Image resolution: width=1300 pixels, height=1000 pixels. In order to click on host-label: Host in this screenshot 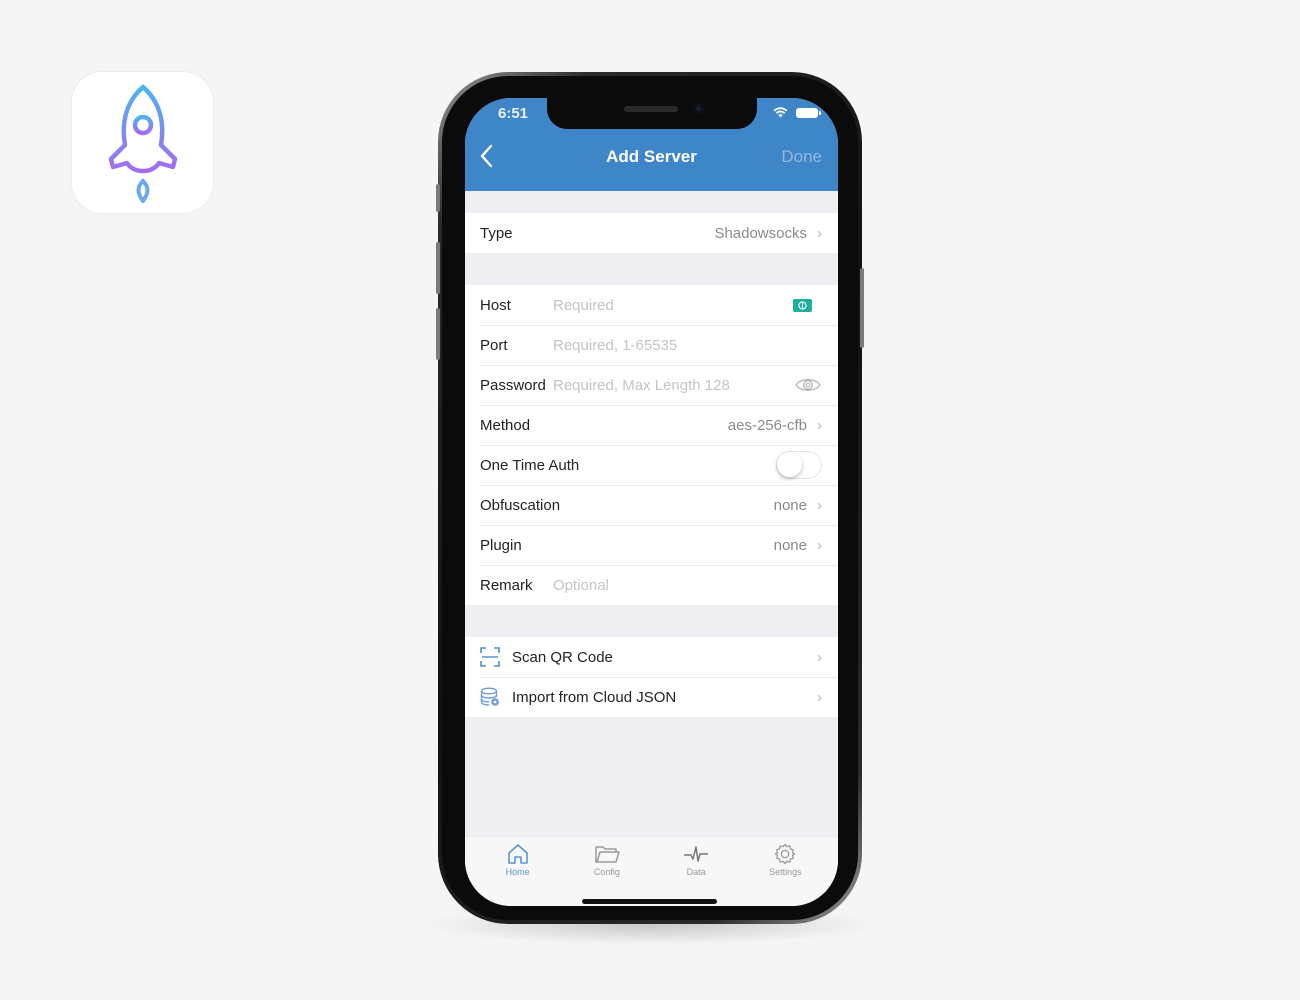, I will do `click(495, 305)`.